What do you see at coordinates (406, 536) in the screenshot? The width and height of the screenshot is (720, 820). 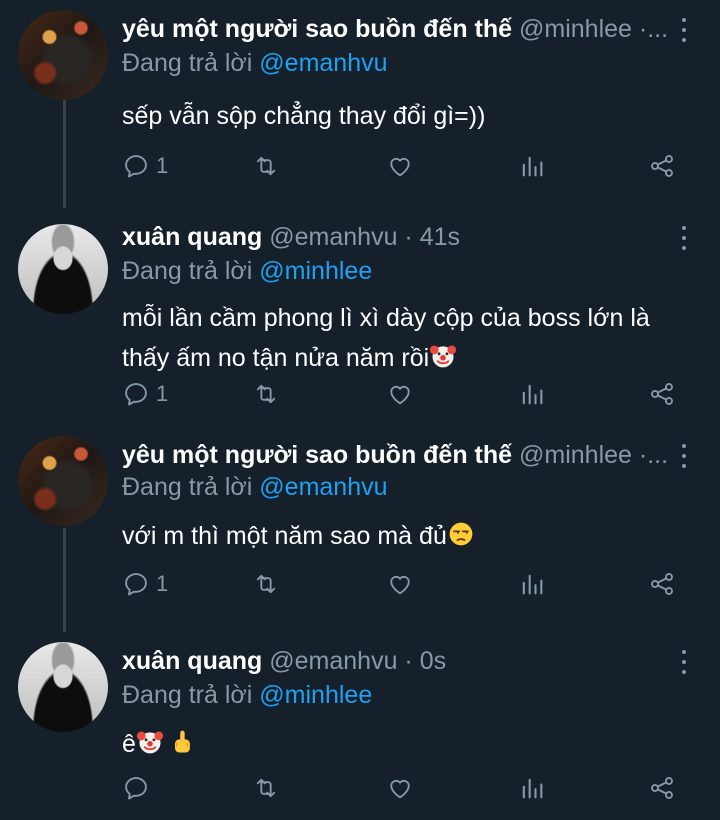 I see `tweet-text: với m thì một năm sao mà đủ` at bounding box center [406, 536].